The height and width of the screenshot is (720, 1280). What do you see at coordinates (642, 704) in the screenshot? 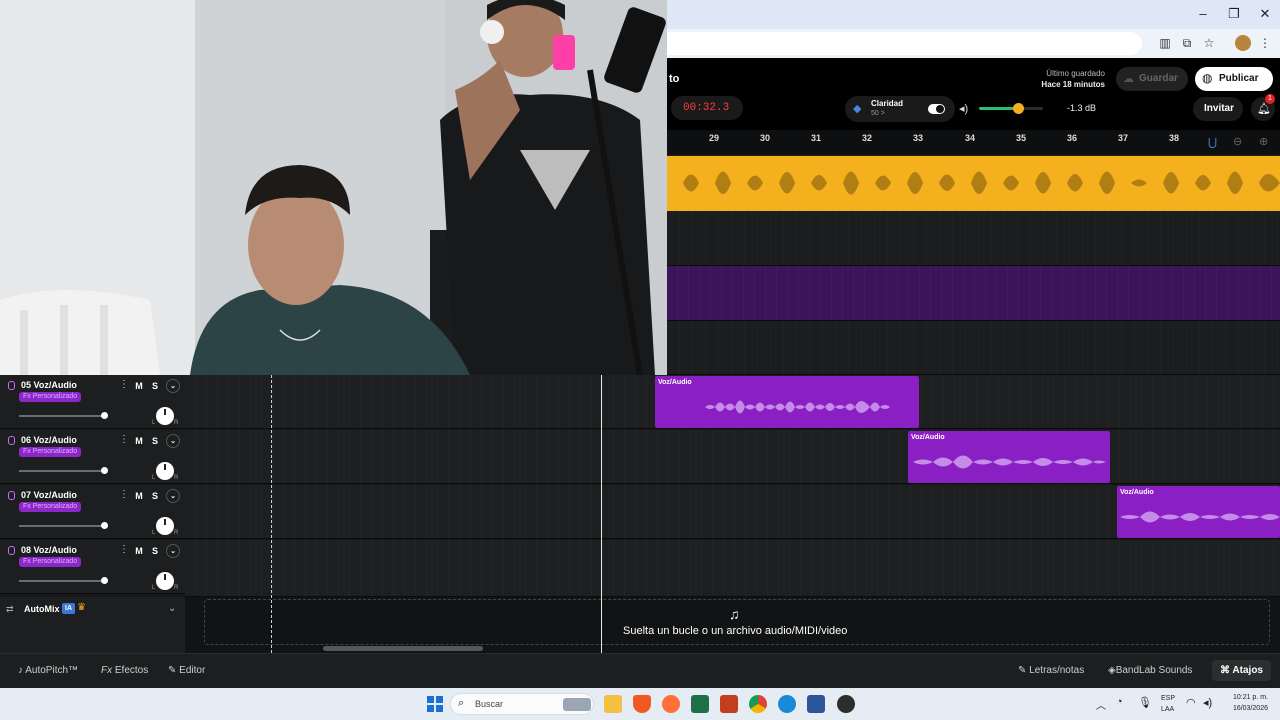
I see `brave-browser-icon` at bounding box center [642, 704].